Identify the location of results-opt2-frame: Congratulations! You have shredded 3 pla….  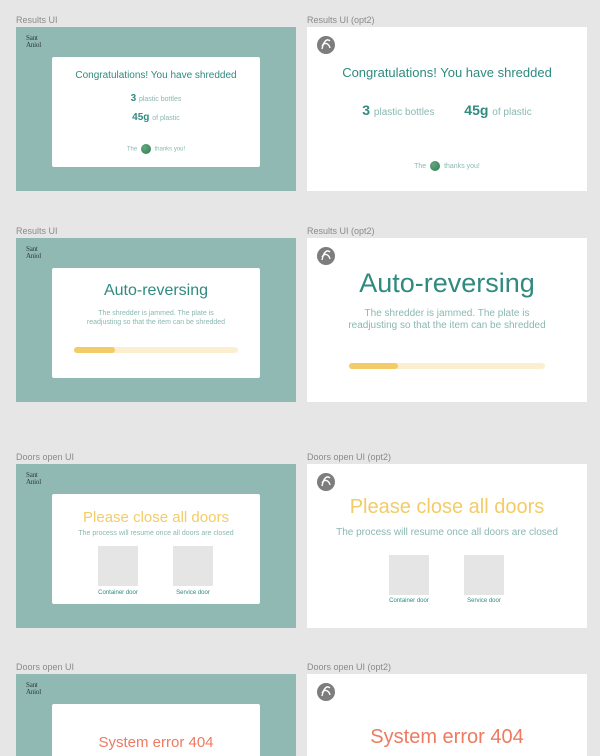
(447, 109).